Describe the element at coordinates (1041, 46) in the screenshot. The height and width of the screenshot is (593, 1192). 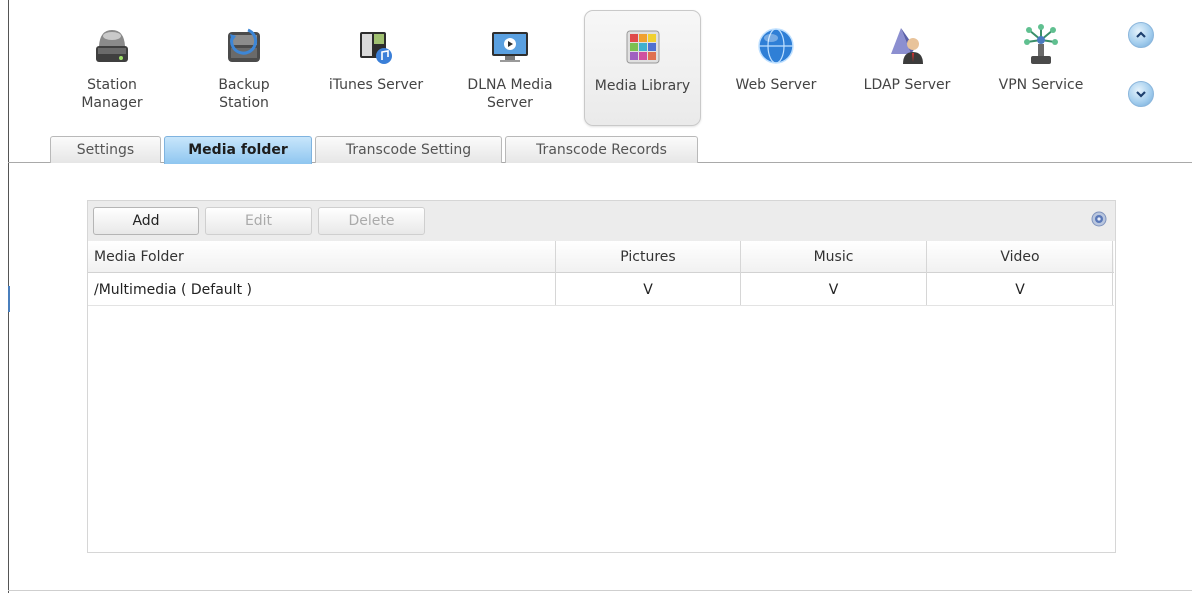
I see `vpn-service-icon` at that location.